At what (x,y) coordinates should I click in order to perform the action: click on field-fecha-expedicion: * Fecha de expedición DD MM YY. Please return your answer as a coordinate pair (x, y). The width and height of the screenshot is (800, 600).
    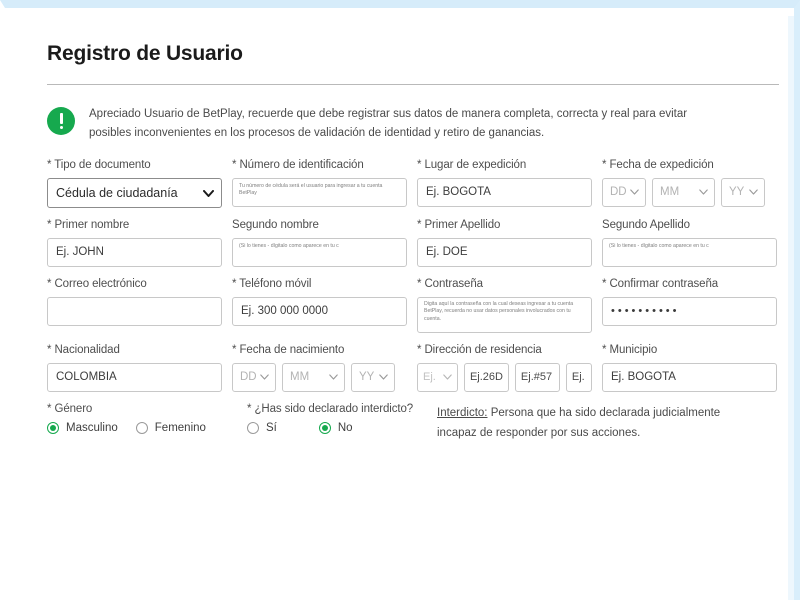
    Looking at the image, I should click on (694, 183).